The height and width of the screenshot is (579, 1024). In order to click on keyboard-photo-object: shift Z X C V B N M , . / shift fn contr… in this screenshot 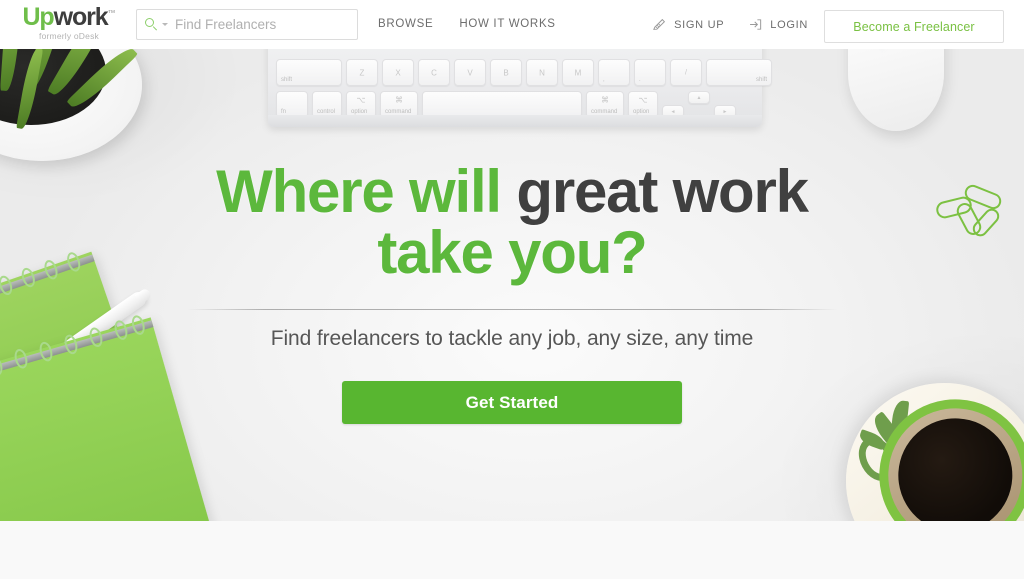, I will do `click(520, 88)`.